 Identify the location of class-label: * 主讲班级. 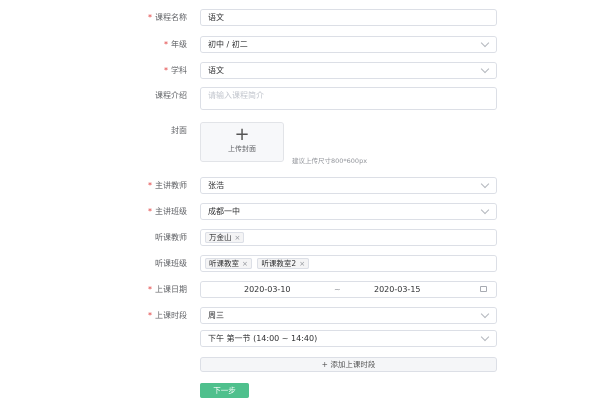
(167, 211).